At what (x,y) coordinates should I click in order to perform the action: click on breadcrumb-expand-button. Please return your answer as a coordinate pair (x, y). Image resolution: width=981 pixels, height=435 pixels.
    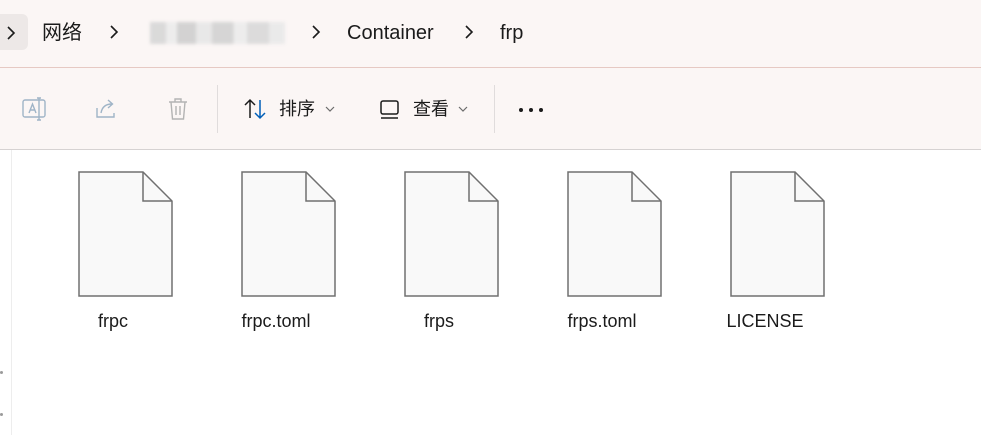
    Looking at the image, I should click on (14, 32).